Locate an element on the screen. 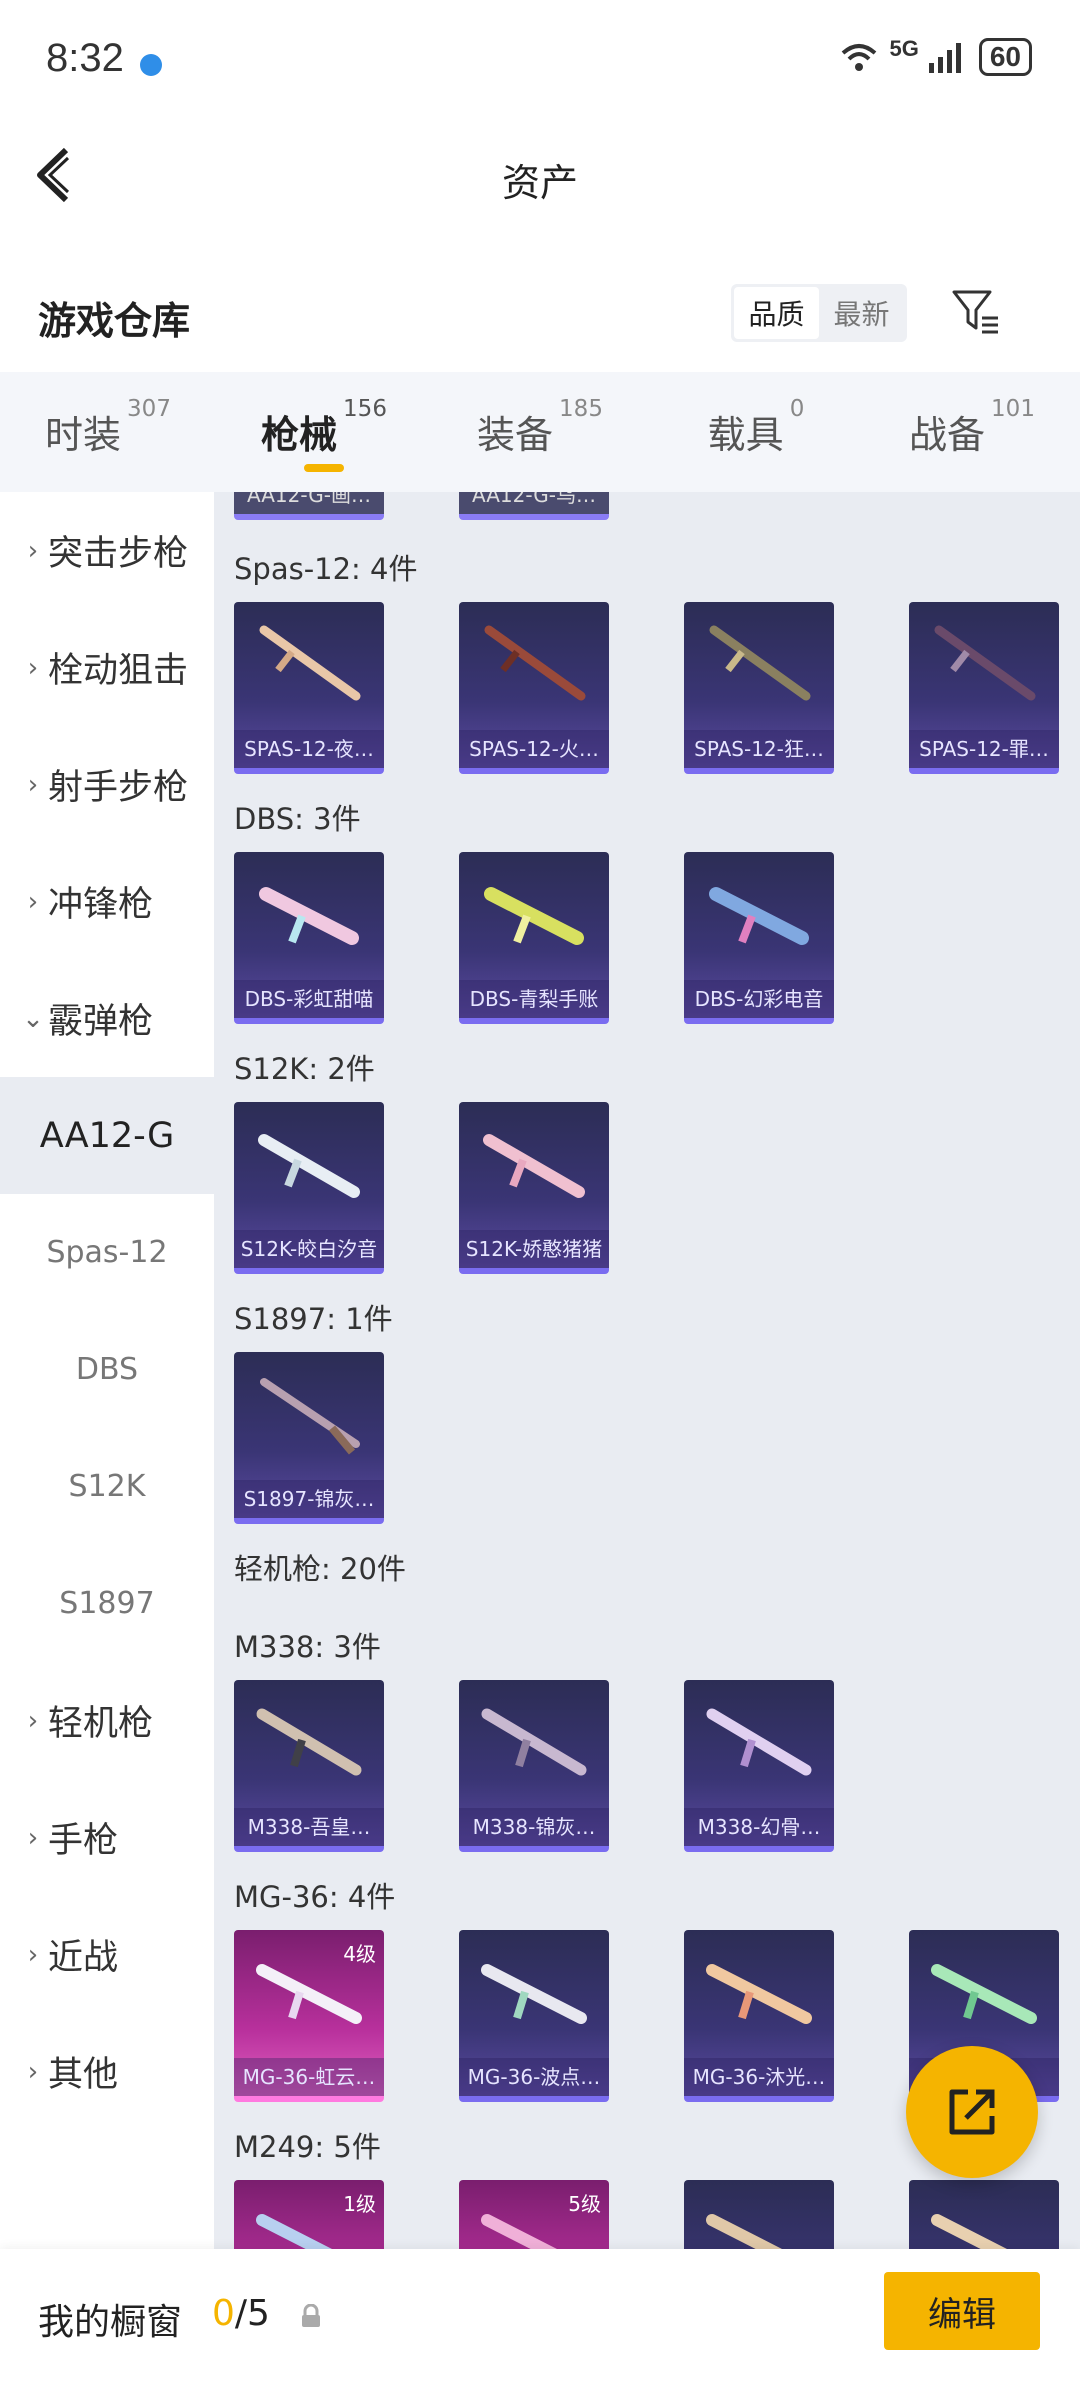 The image size is (1080, 2381). showcase-current: 0 is located at coordinates (223, 2313).